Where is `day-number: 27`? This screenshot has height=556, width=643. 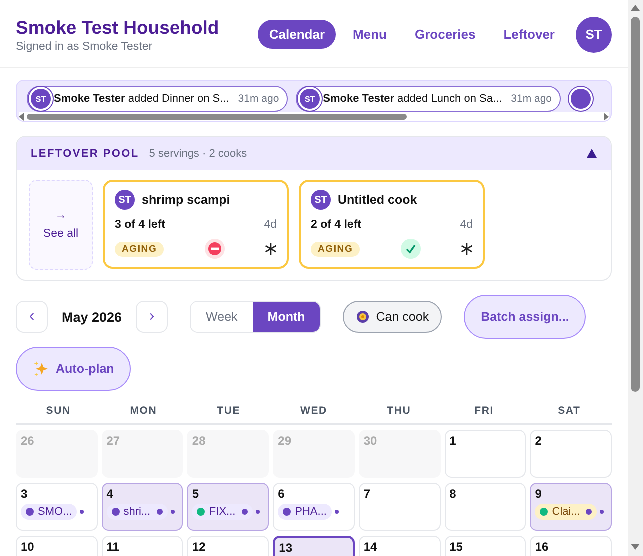 day-number: 27 is located at coordinates (114, 441).